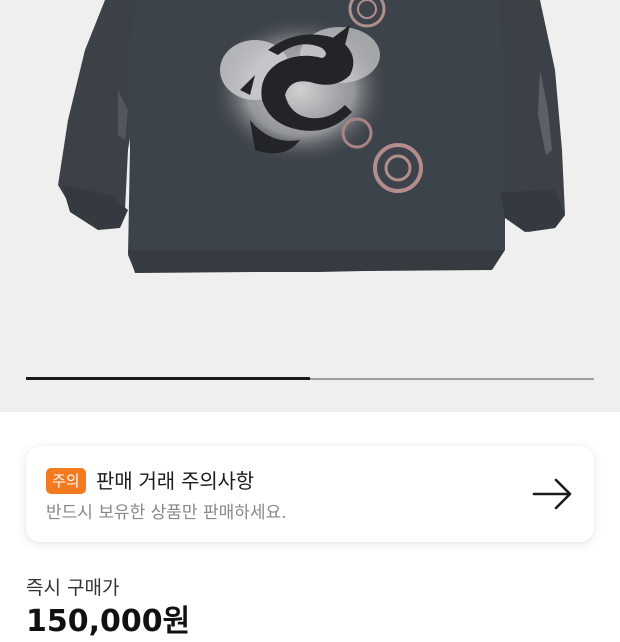 The width and height of the screenshot is (620, 642). What do you see at coordinates (553, 494) in the screenshot?
I see `arrow-right-icon` at bounding box center [553, 494].